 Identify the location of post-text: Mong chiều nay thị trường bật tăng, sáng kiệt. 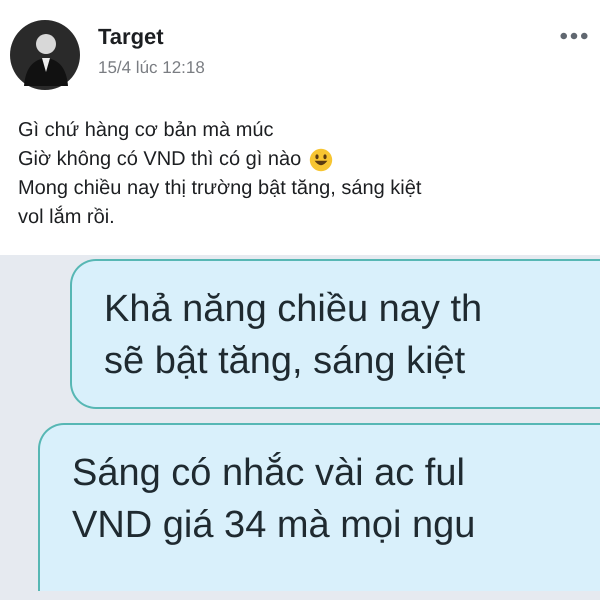
(220, 188).